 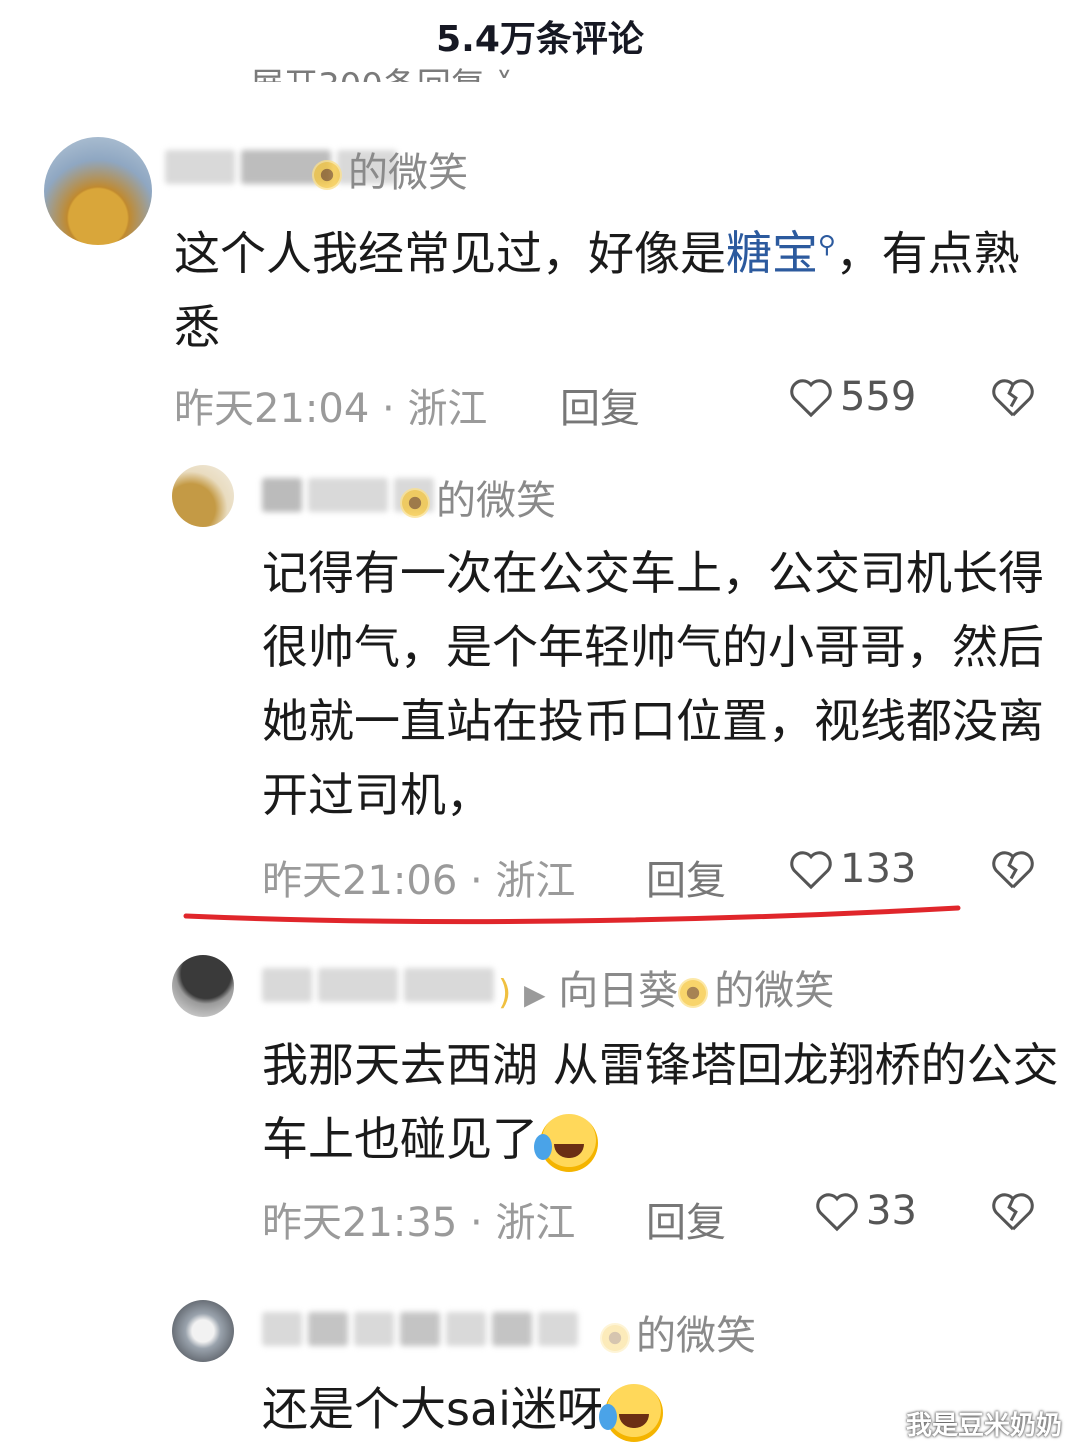 I want to click on broken-heart-icon, so click(x=1013, y=1212).